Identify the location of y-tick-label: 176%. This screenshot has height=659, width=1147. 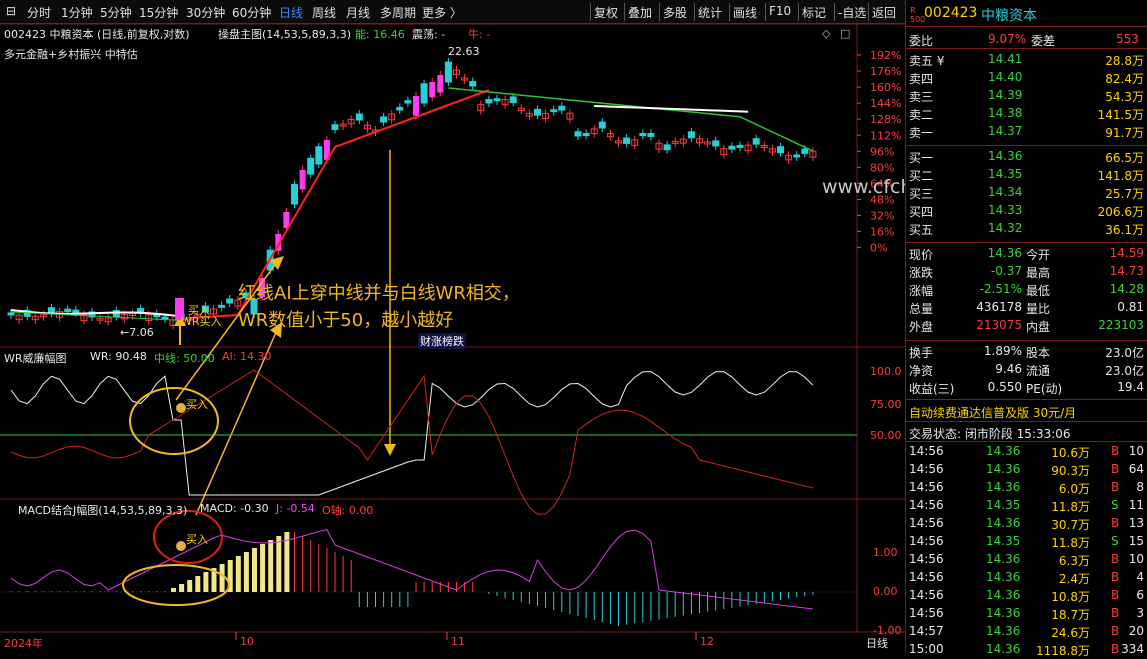
(885, 71).